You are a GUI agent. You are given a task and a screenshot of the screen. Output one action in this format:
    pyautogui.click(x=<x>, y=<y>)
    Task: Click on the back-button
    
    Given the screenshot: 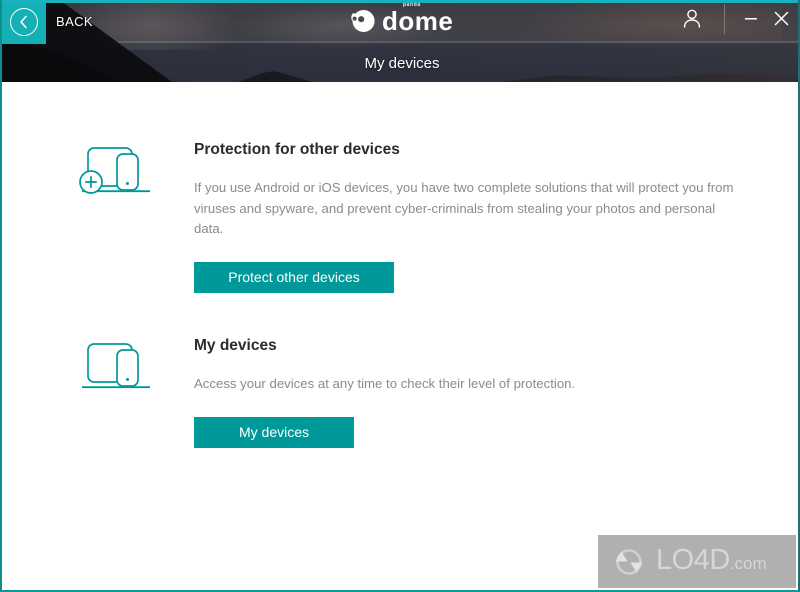 What is the action you would take?
    pyautogui.click(x=24, y=22)
    